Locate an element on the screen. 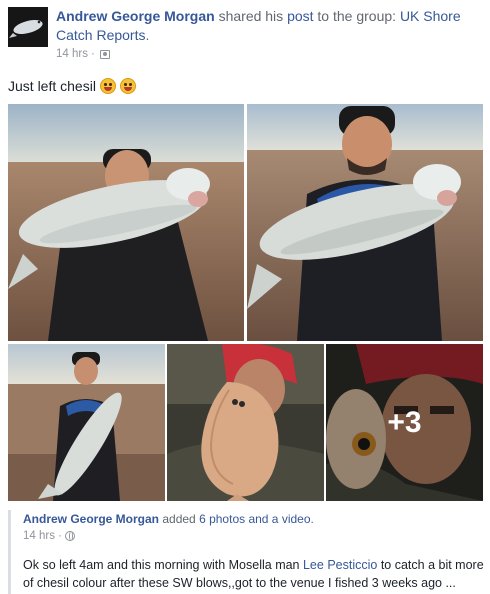 The image size is (490, 594). post-link: post is located at coordinates (300, 16).